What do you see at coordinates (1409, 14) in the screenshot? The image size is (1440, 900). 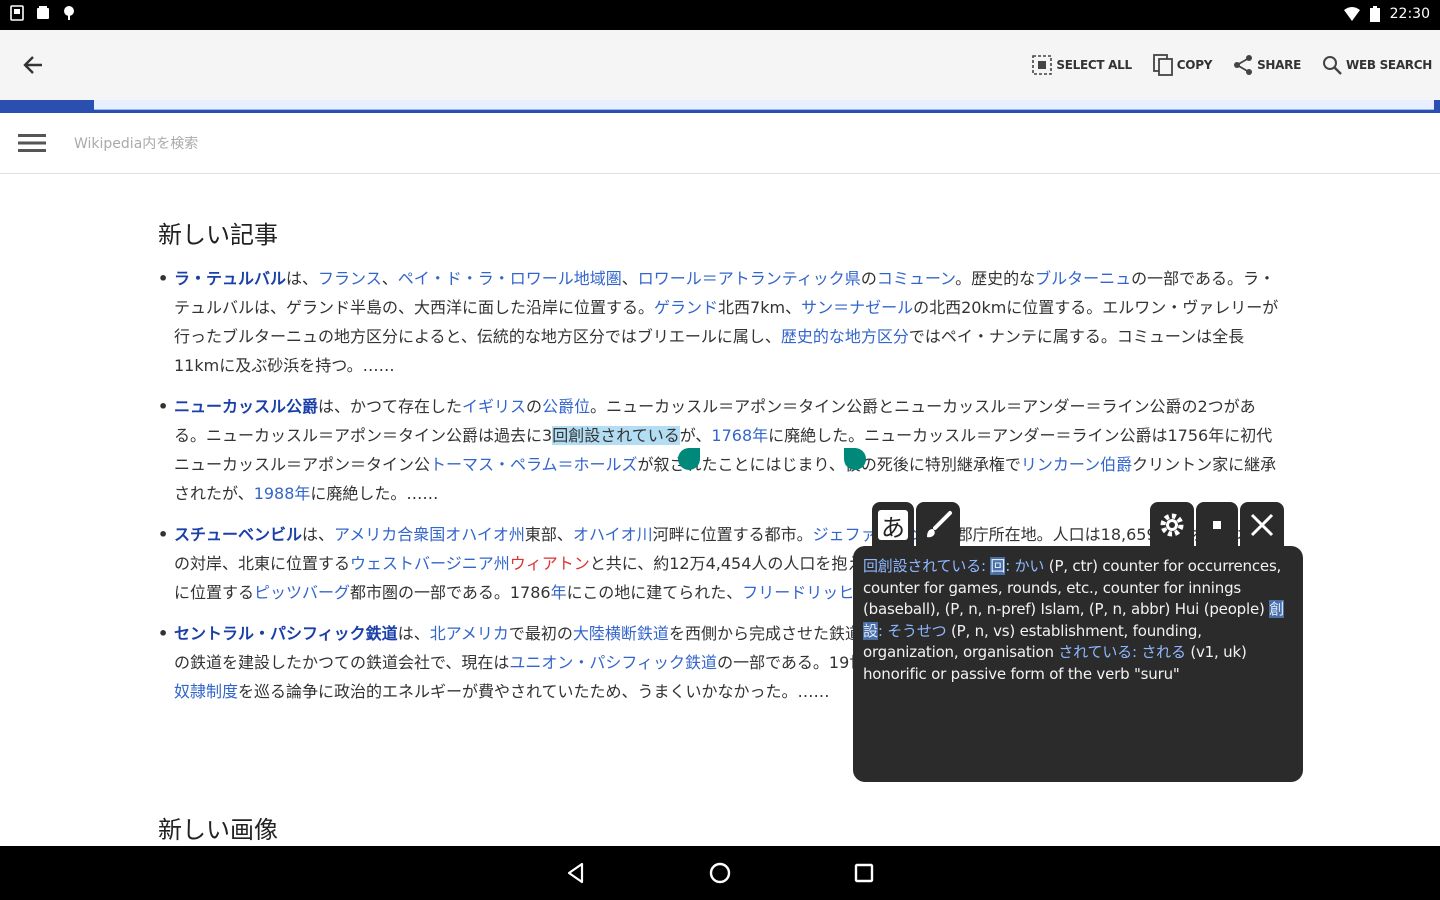 I see `status-time: 22:30` at bounding box center [1409, 14].